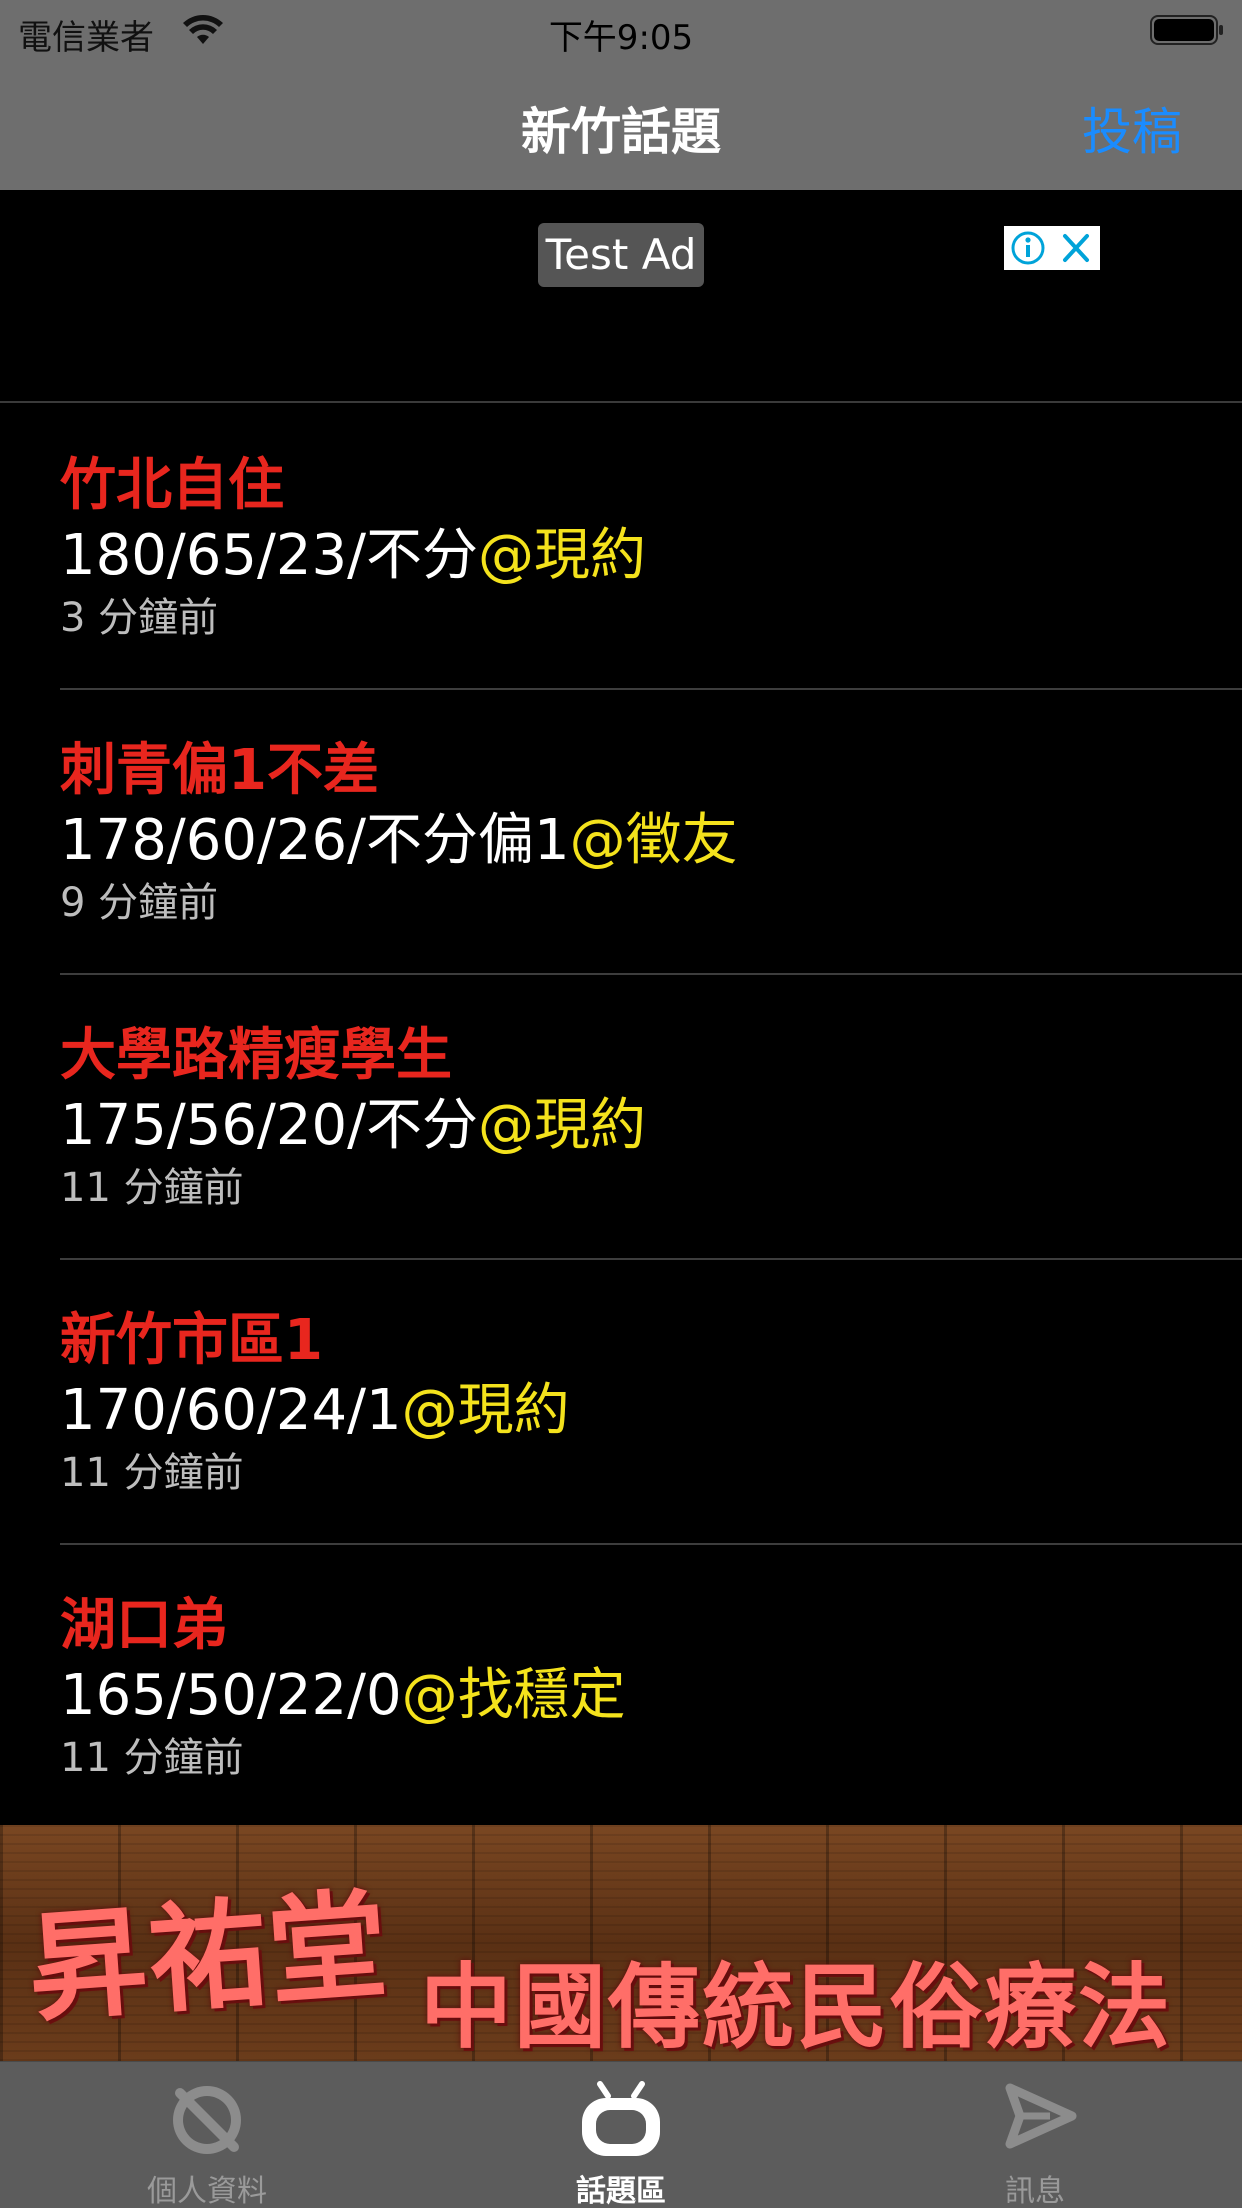 This screenshot has width=1242, height=2208. Describe the element at coordinates (621, 1943) in the screenshot. I see `banner-ad: 昇祐堂 中國傳統民俗療法` at that location.